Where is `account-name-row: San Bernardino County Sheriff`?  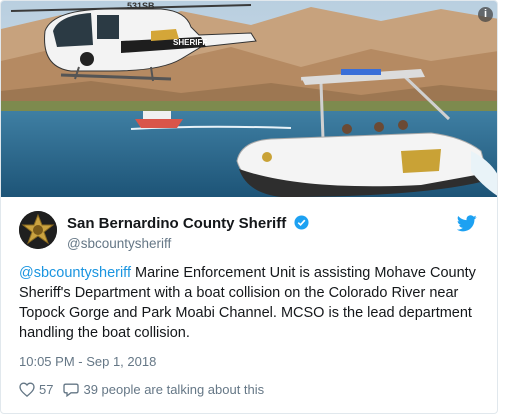 account-name-row: San Bernardino County Sheriff is located at coordinates (188, 224).